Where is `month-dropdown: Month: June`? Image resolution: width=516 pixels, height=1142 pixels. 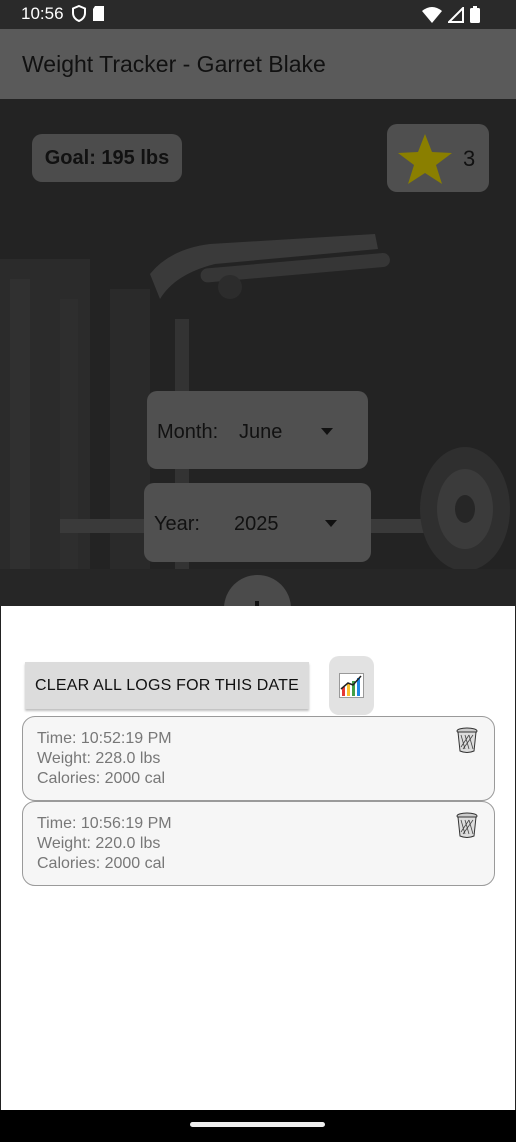 month-dropdown: Month: June is located at coordinates (257, 430).